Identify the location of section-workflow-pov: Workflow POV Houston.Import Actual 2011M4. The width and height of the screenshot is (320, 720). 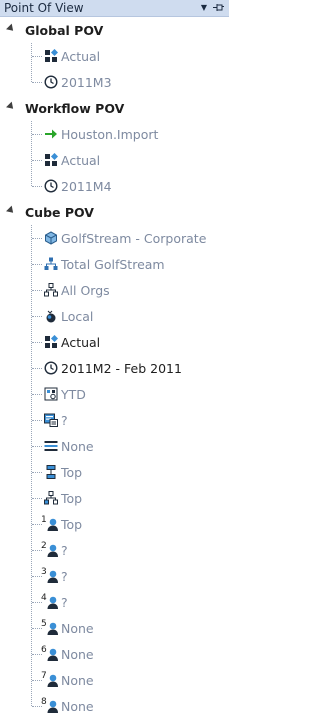
(114, 147).